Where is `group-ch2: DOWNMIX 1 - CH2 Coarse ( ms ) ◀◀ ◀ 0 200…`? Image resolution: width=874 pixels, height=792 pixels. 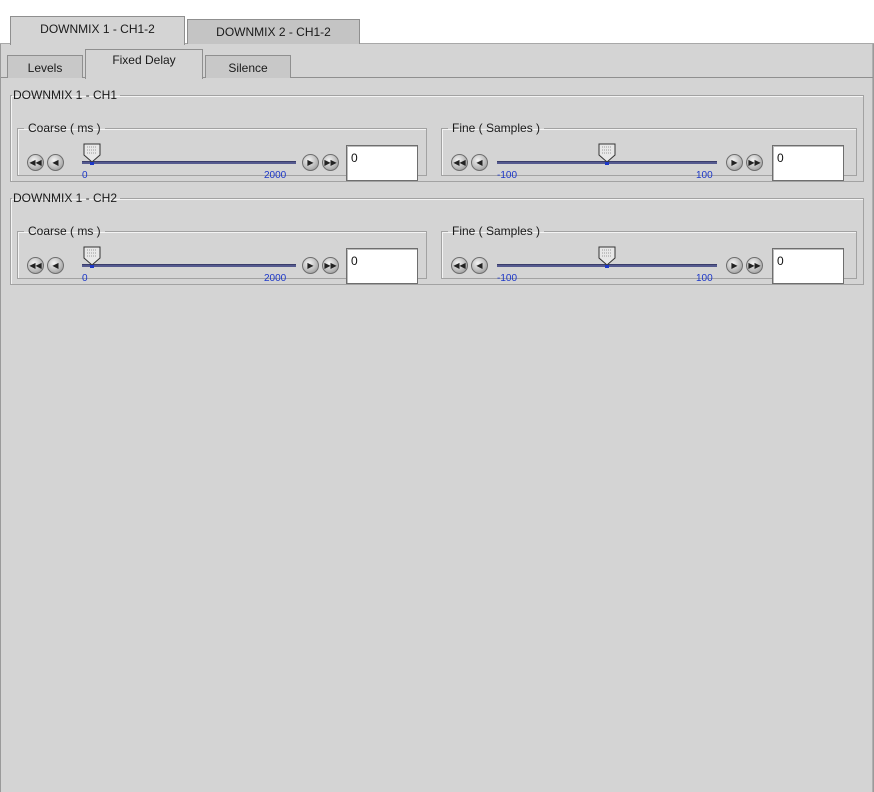
group-ch2: DOWNMIX 1 - CH2 Coarse ( ms ) ◀◀ ◀ 0 200… is located at coordinates (437, 238).